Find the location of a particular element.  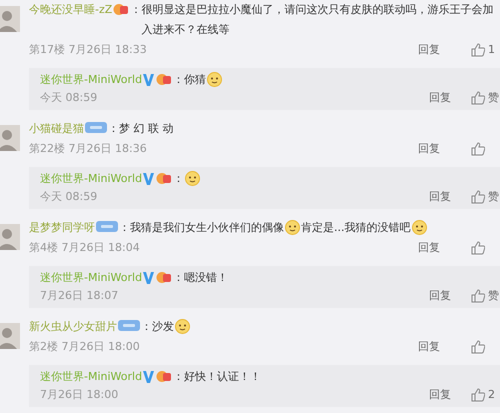

like-label: 2 is located at coordinates (494, 394).